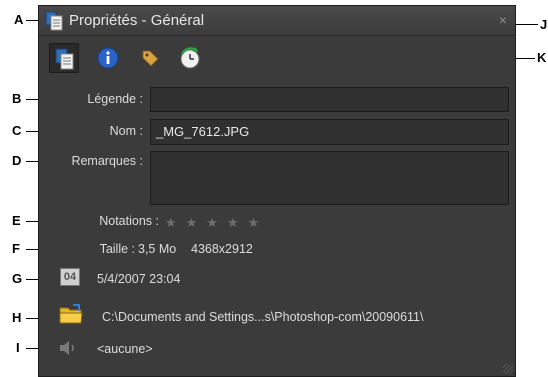 The width and height of the screenshot is (548, 377). Describe the element at coordinates (137, 20) in the screenshot. I see `window-title: Propriétés - Général` at that location.